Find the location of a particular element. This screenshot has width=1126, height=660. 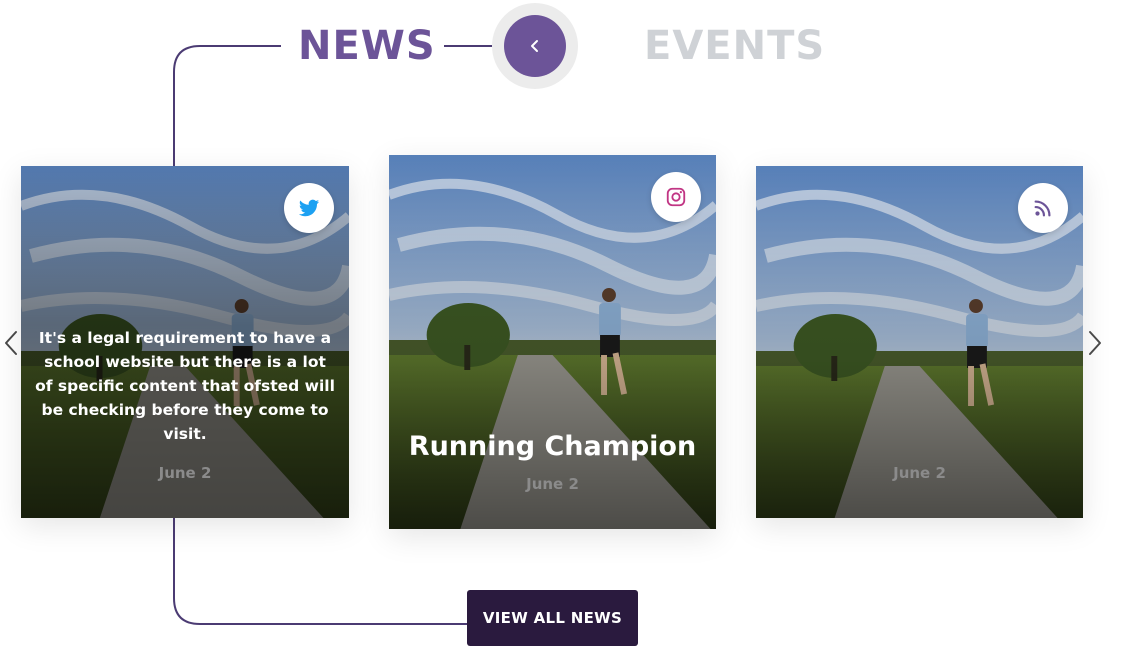

tab-events: EVENTS is located at coordinates (734, 46).